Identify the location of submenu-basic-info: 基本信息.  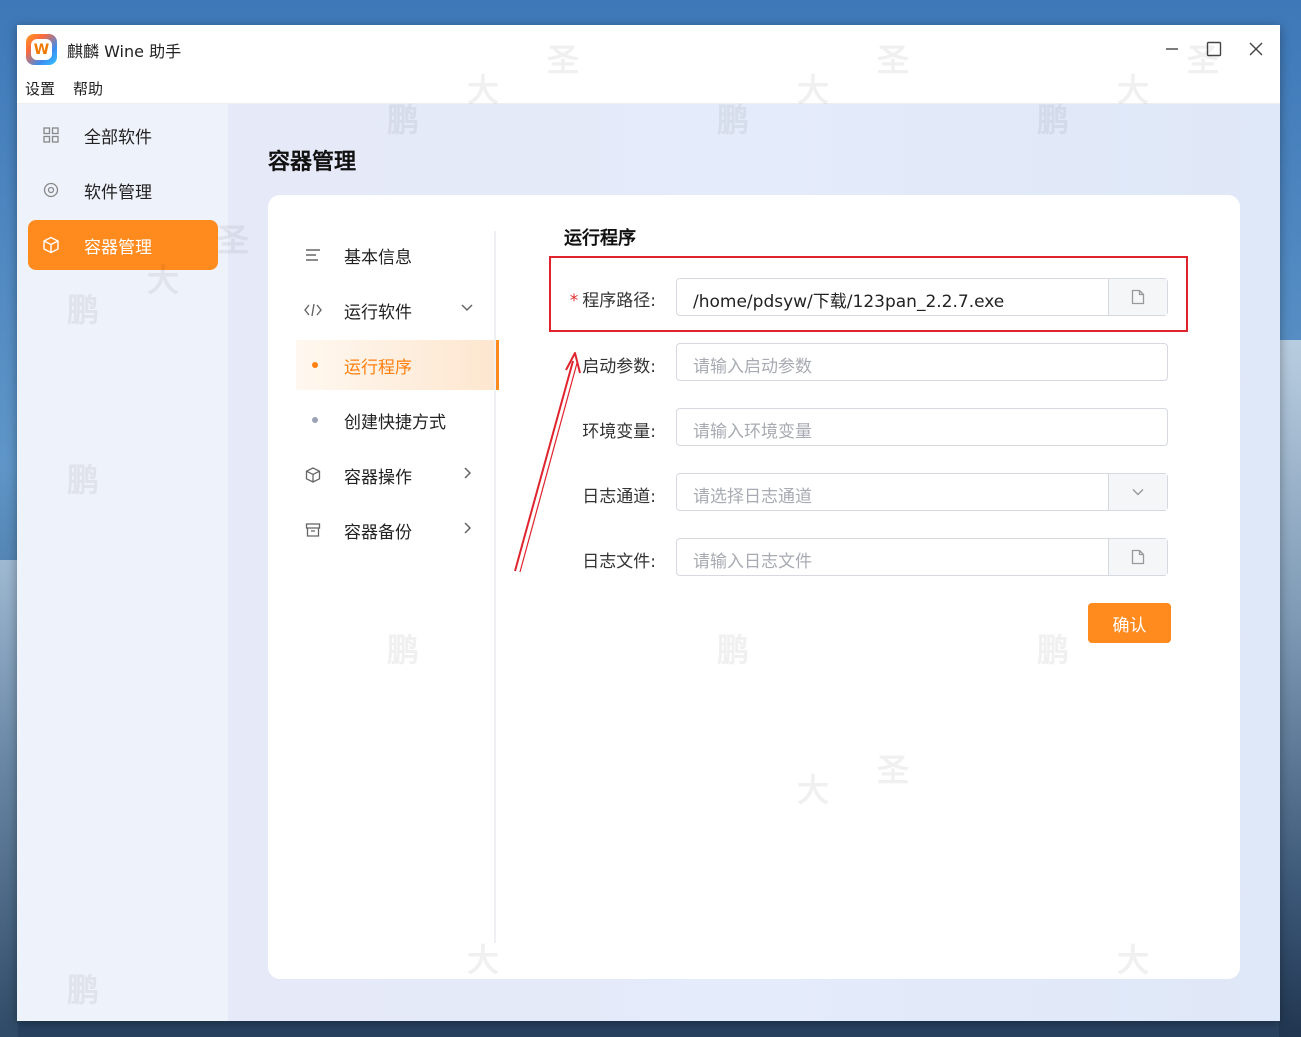
(396, 255).